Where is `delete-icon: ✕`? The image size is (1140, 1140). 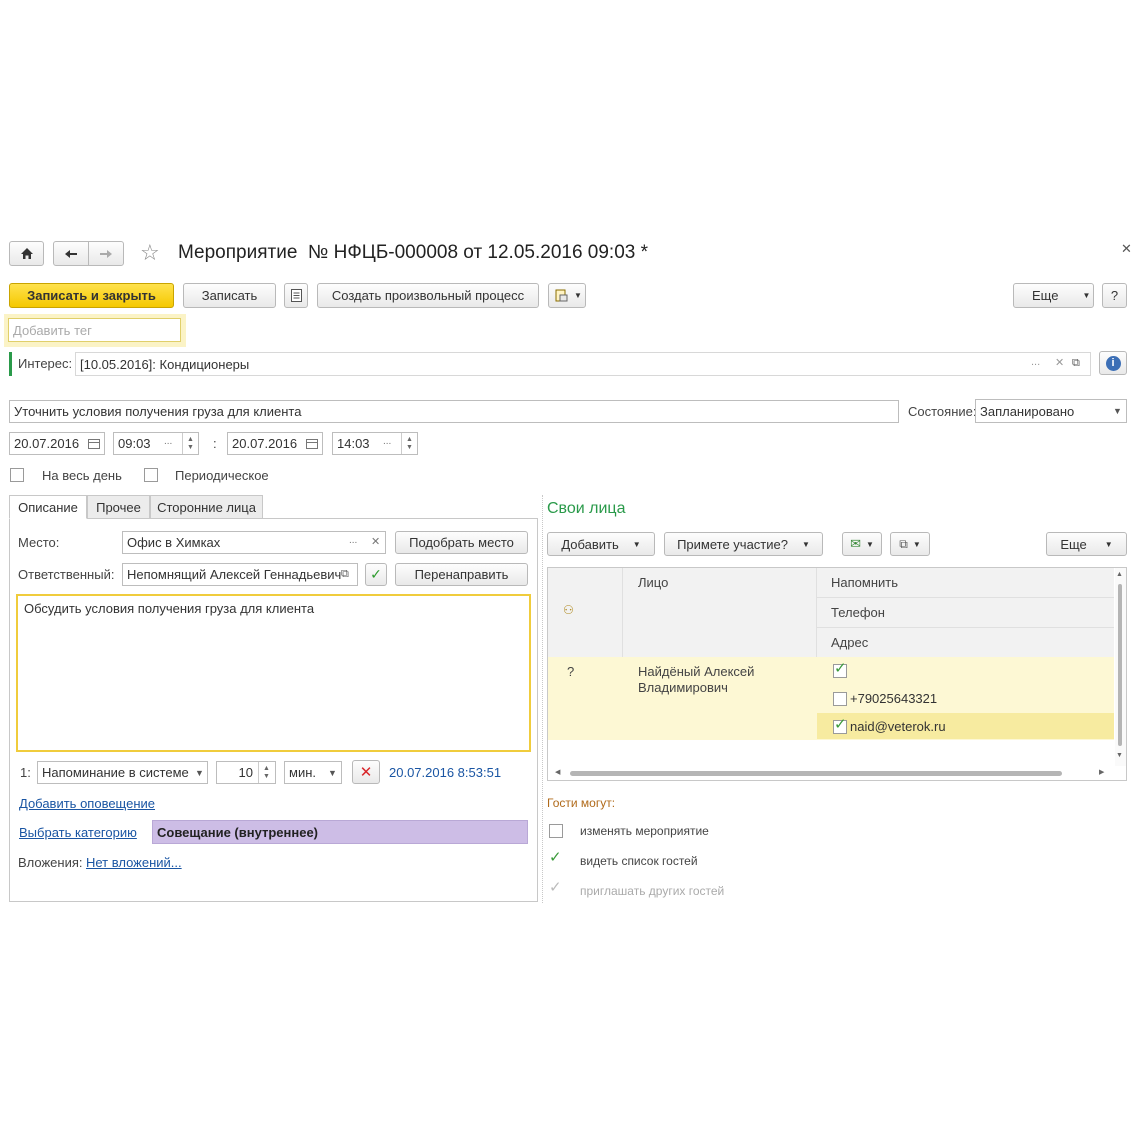
delete-icon: ✕ is located at coordinates (366, 772).